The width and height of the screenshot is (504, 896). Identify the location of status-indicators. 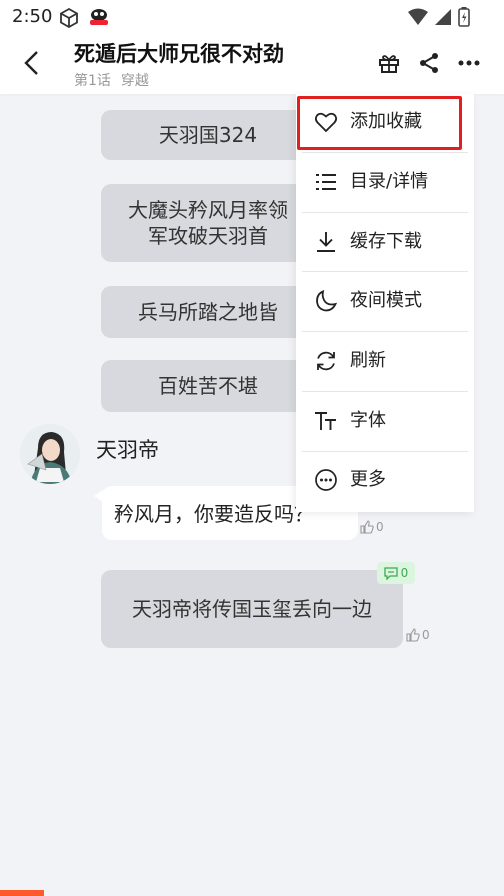
(439, 19).